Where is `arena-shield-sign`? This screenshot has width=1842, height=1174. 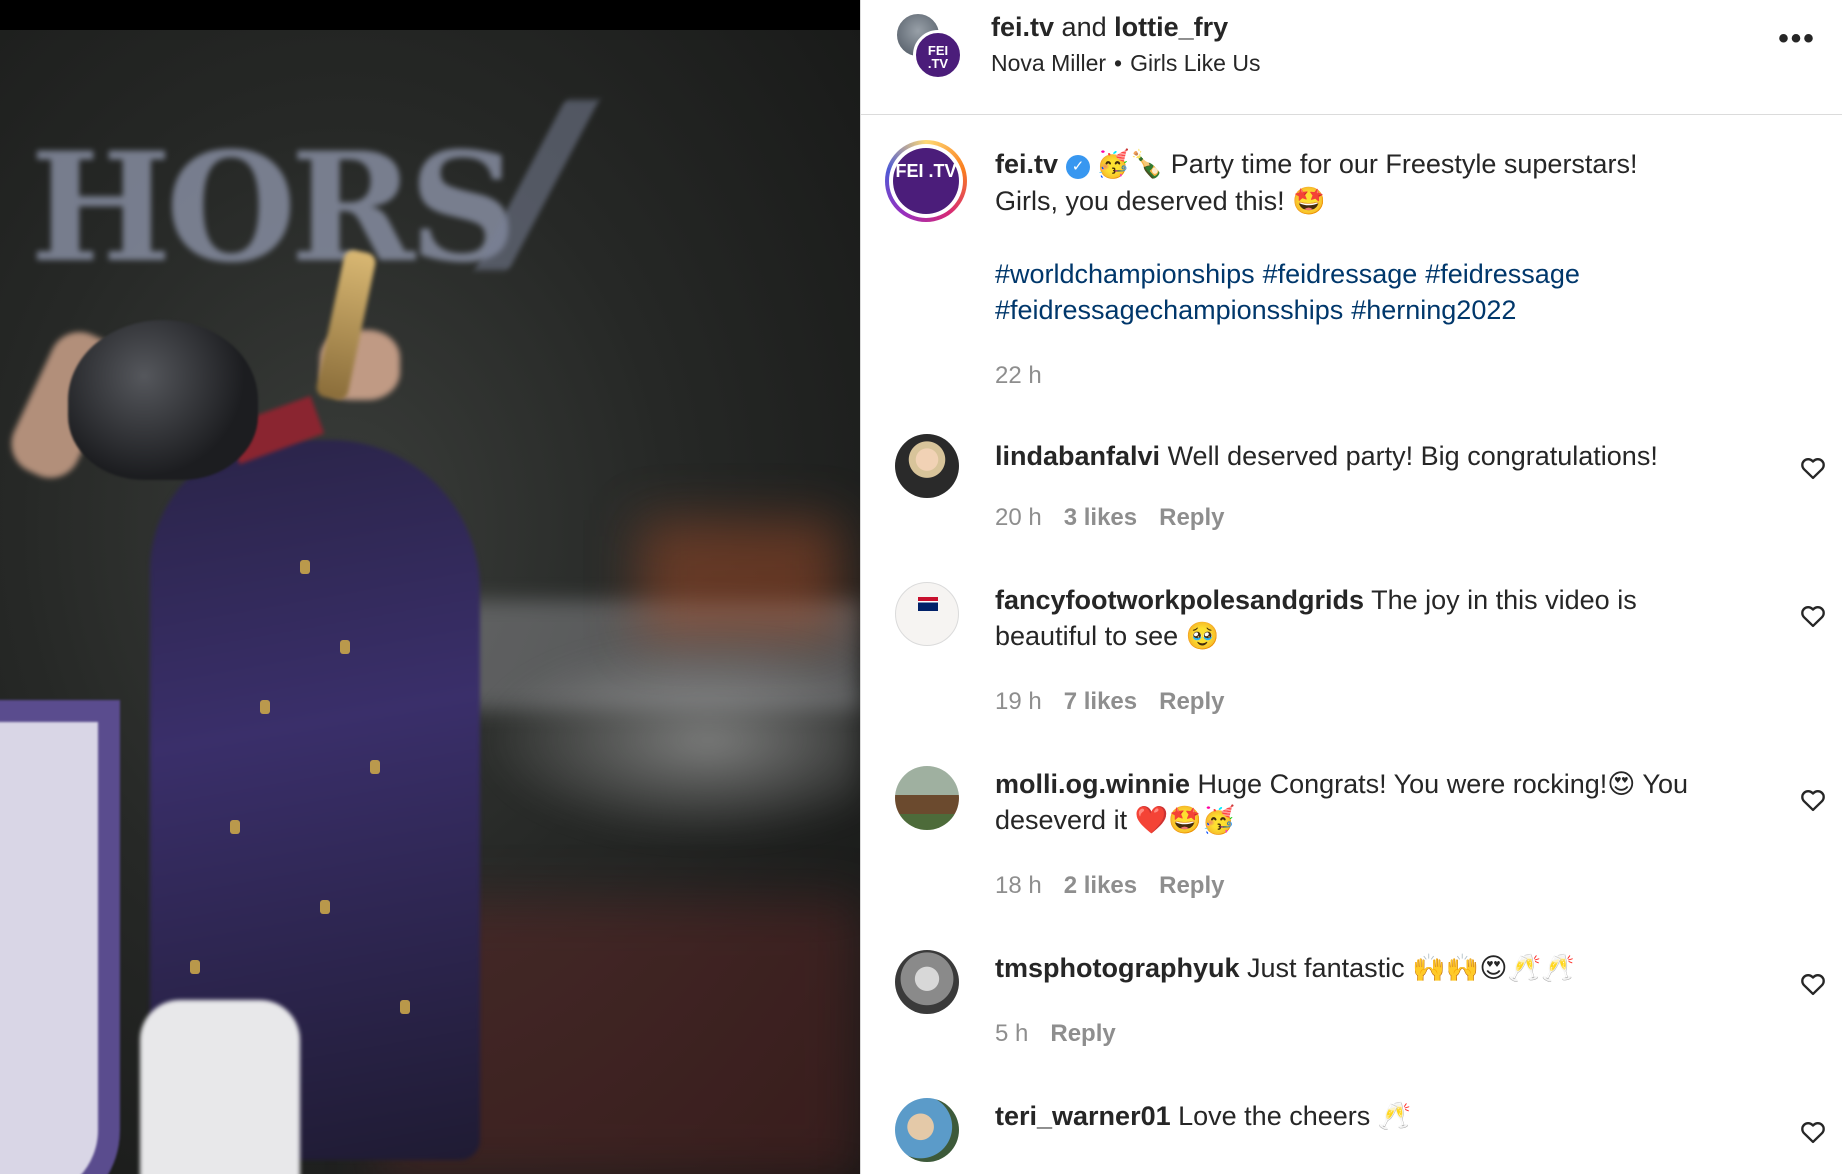
arena-shield-sign is located at coordinates (60, 937).